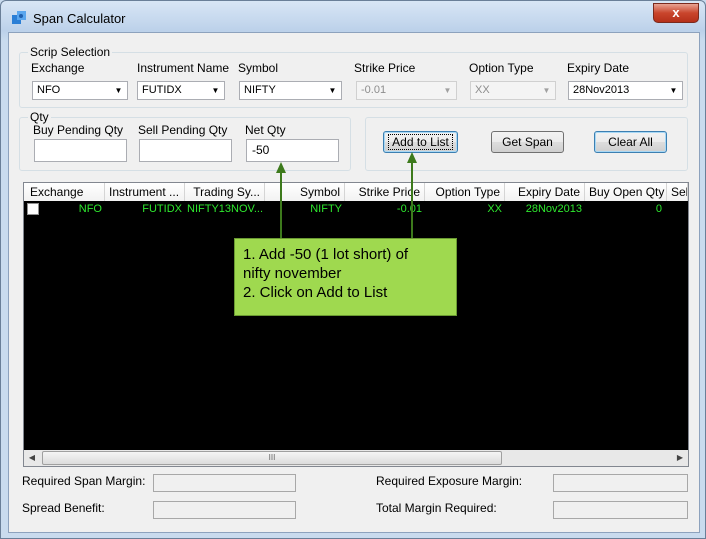 The width and height of the screenshot is (706, 539). I want to click on arrowhead-add-button, so click(412, 157).